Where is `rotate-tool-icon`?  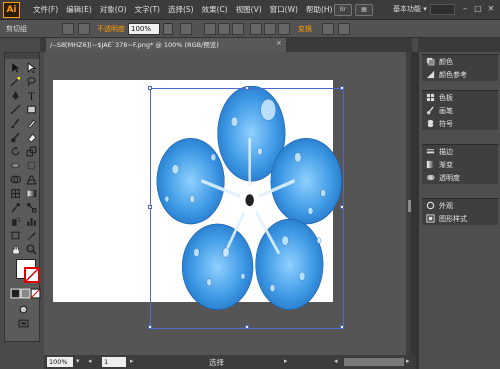 rotate-tool-icon is located at coordinates (15, 151).